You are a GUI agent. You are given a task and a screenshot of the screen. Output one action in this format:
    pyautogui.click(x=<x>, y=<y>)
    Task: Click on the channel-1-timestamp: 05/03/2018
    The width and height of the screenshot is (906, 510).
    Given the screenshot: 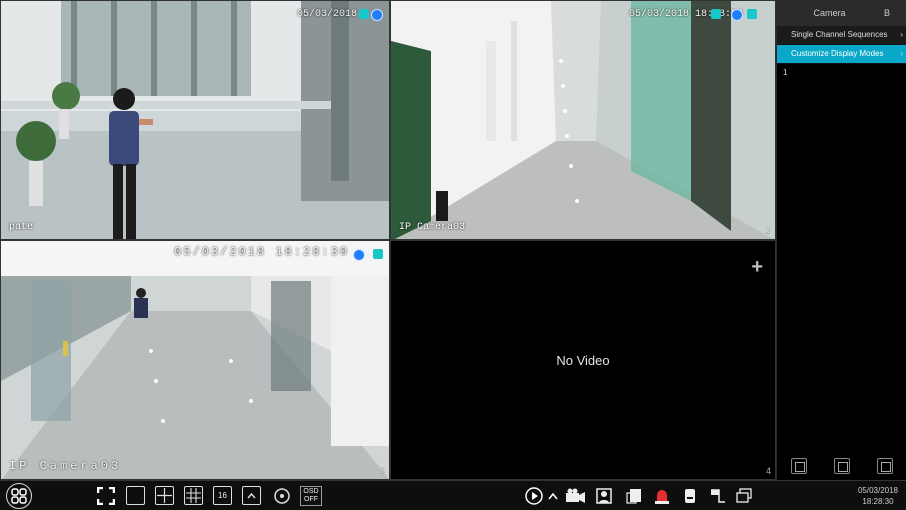 What is the action you would take?
    pyautogui.click(x=326, y=14)
    